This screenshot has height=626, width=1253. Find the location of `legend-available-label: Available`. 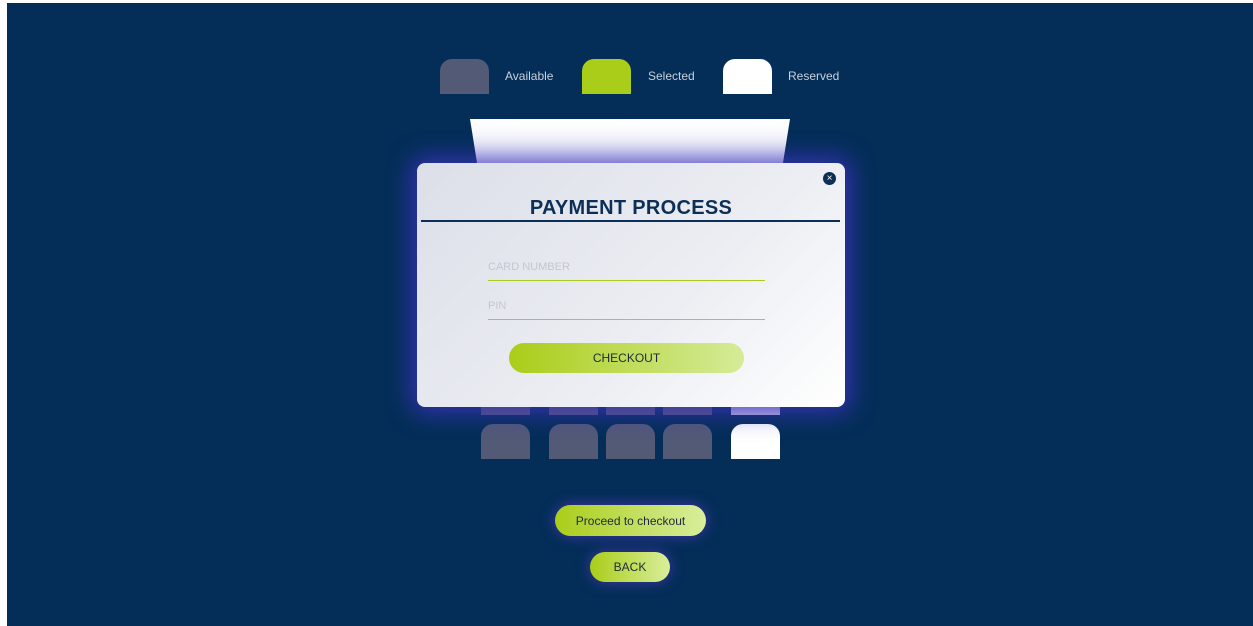

legend-available-label: Available is located at coordinates (529, 76).